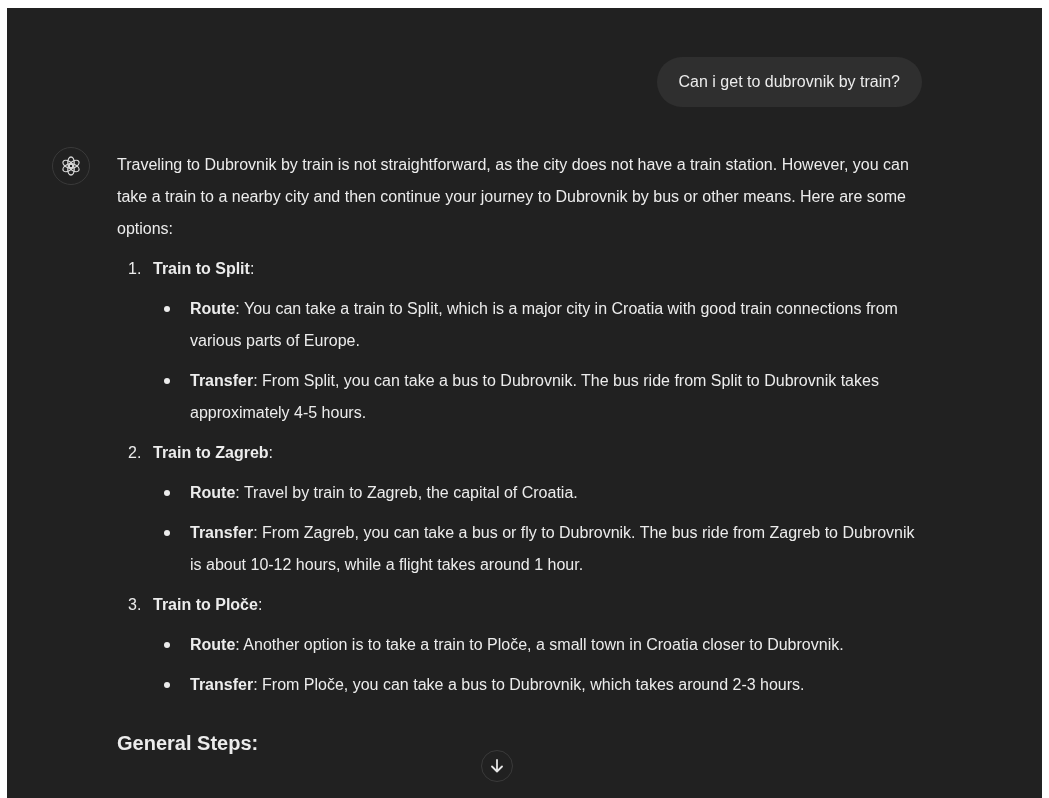 The image size is (1049, 798). I want to click on bullet-text: Transfer: From Zagreb, you can take a bus or fly to Dubrovnik. The bus ride from Zagreb to Dubrovnik is about 10-12 hours, while a flight takes around 1 hour., so click(553, 549).